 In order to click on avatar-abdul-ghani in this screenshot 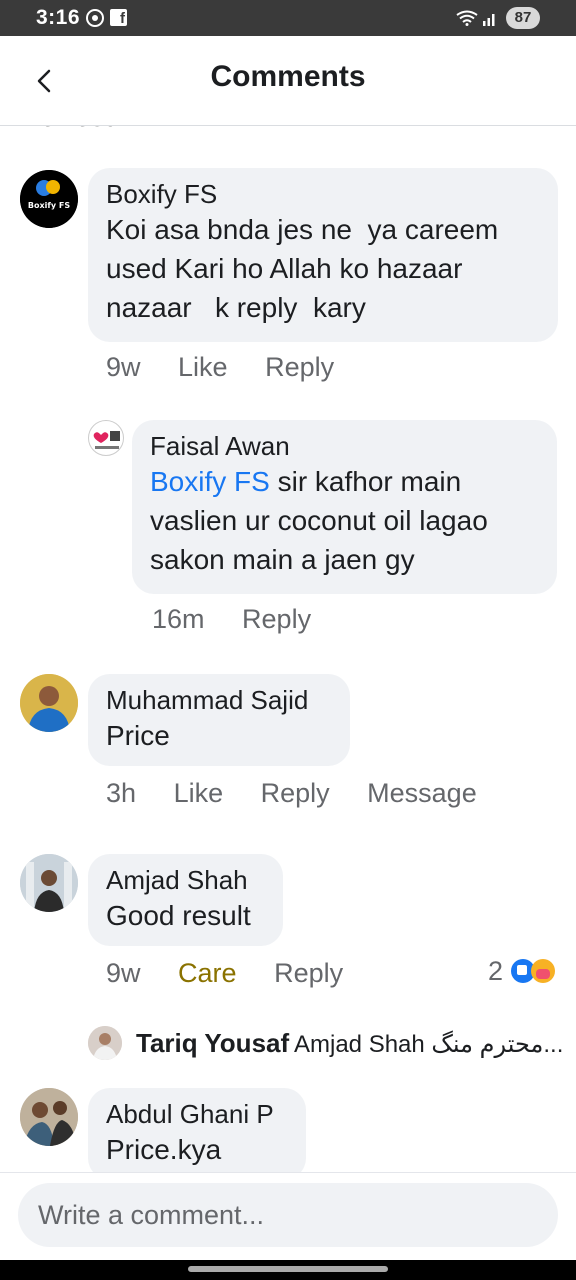, I will do `click(49, 1117)`.